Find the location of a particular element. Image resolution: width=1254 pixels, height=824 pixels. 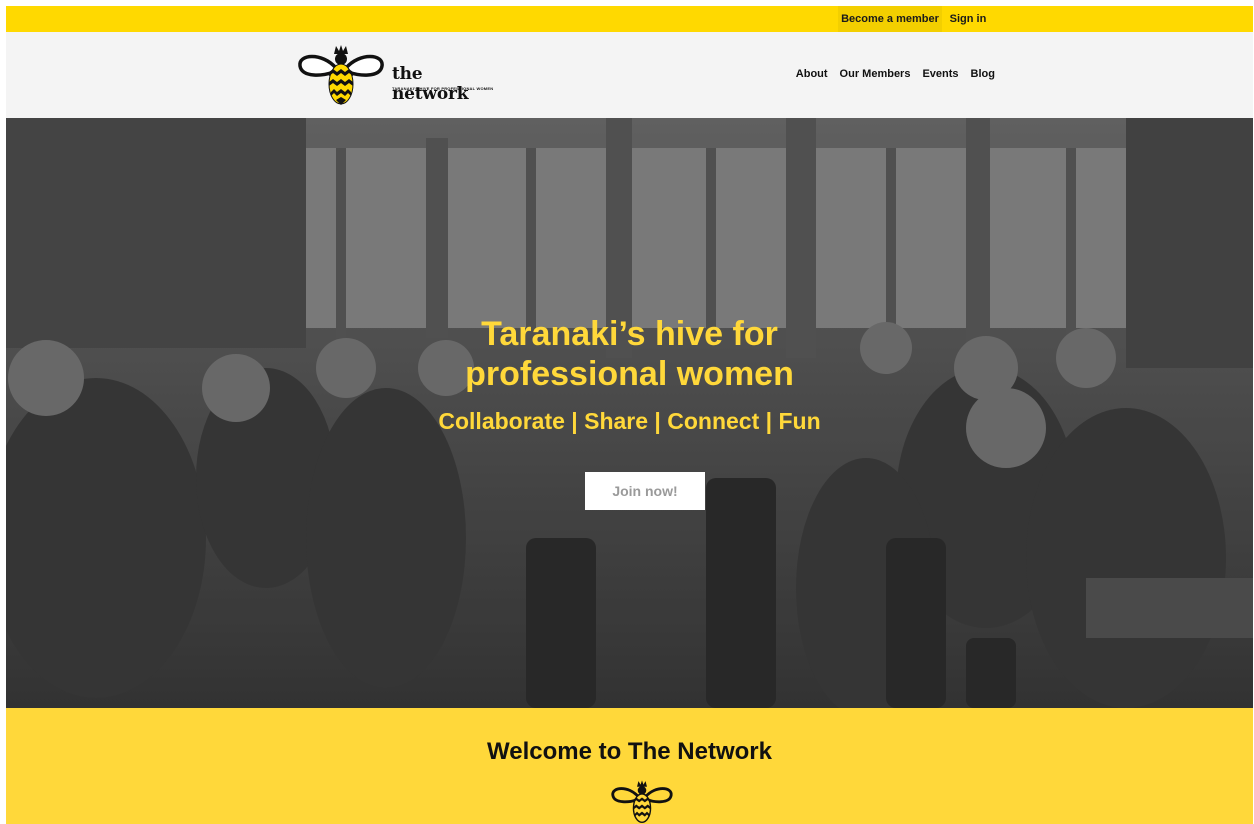

brand-tagline: TARANAKI'S HIVE FOR PROFESSIONAL WOMEN is located at coordinates (443, 88).